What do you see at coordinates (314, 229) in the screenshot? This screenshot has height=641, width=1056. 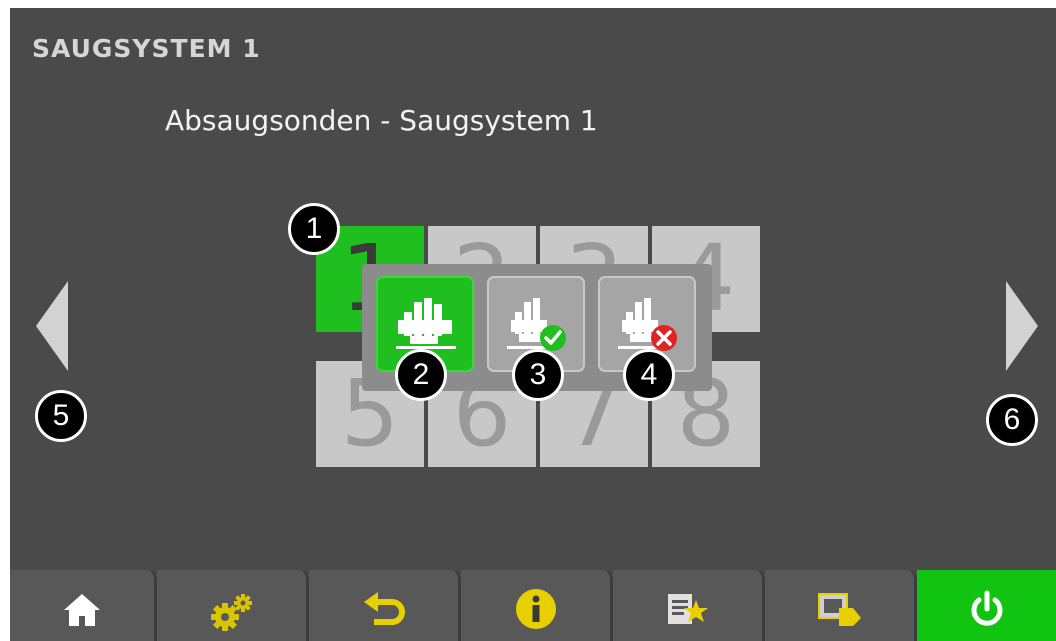 I see `callout-1: 1` at bounding box center [314, 229].